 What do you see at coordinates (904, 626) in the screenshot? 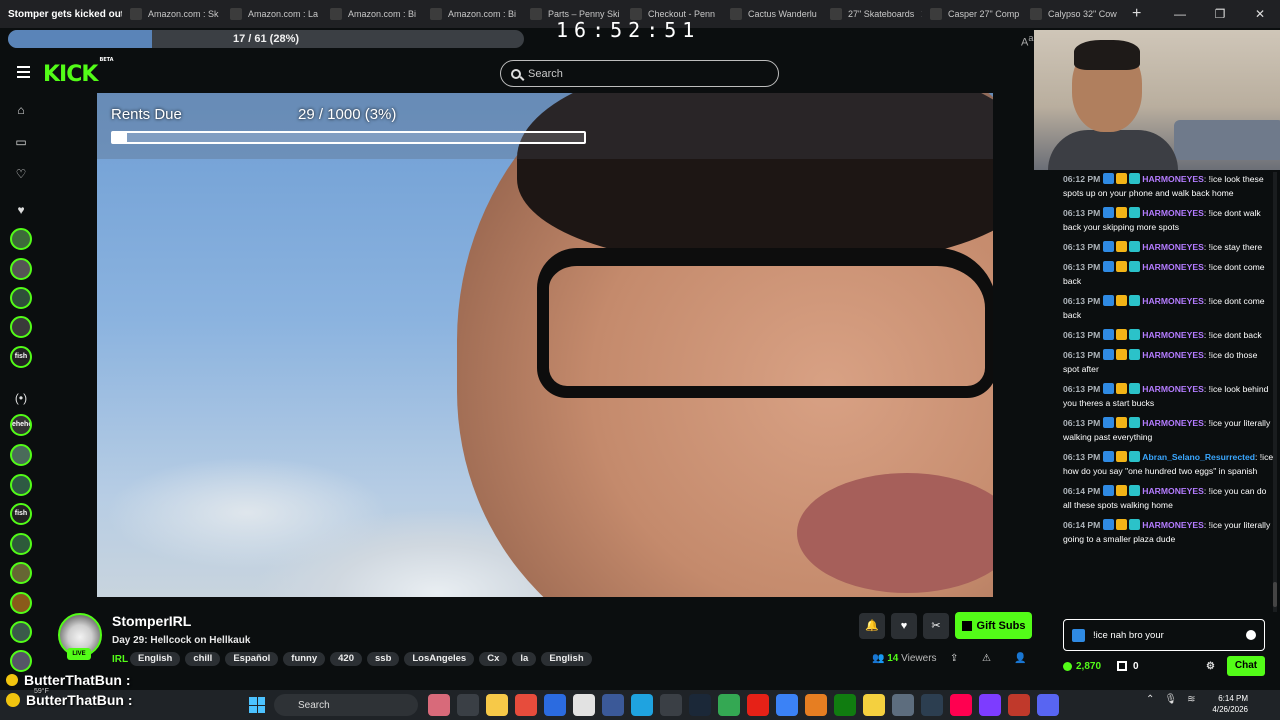
I see `follow-heart-button: ♥` at bounding box center [904, 626].